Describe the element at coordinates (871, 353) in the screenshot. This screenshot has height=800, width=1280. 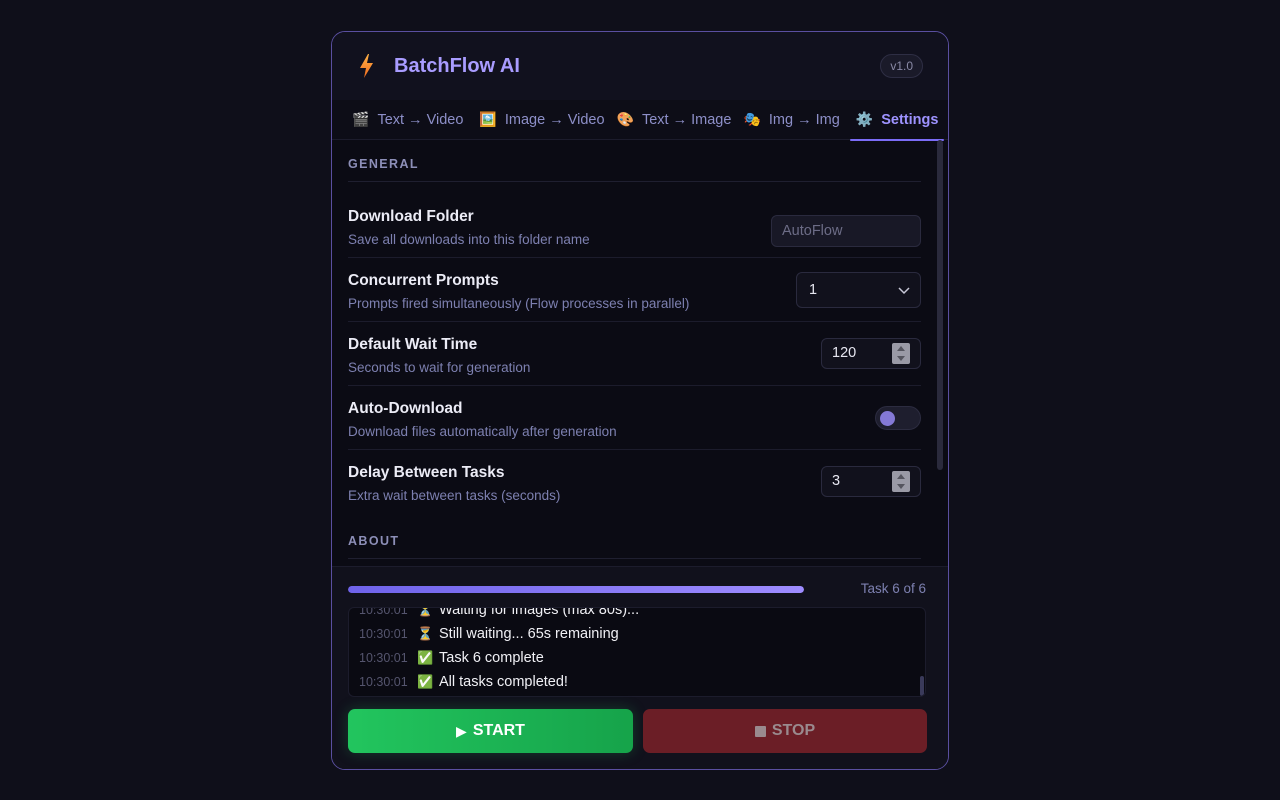
I see `wait-time-input: 120` at that location.